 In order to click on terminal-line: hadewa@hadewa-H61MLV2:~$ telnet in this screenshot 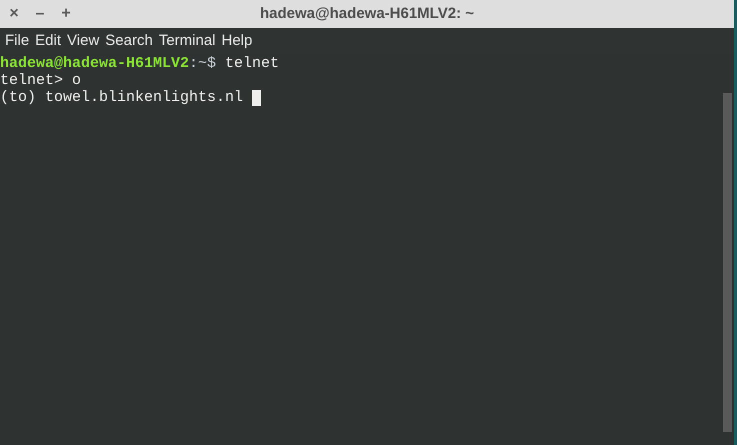, I will do `click(140, 63)`.